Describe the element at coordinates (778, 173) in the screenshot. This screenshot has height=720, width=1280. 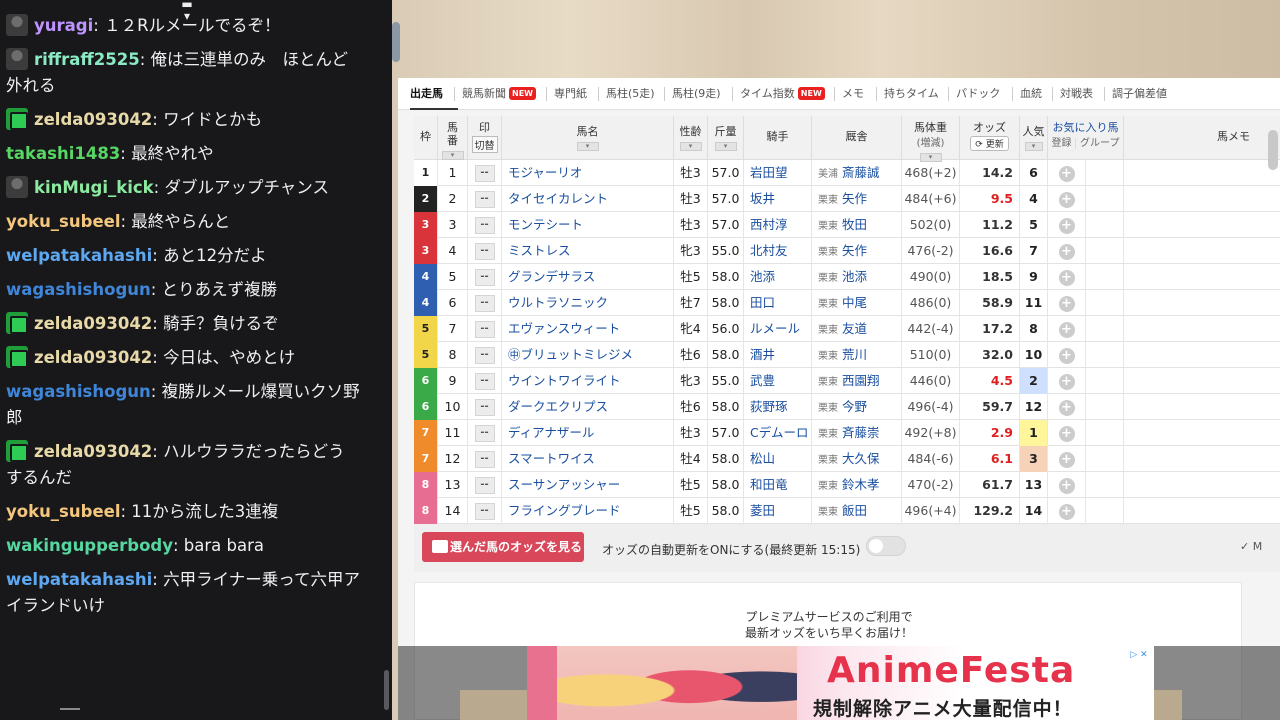
I see `jockey-link: 岩田望` at that location.